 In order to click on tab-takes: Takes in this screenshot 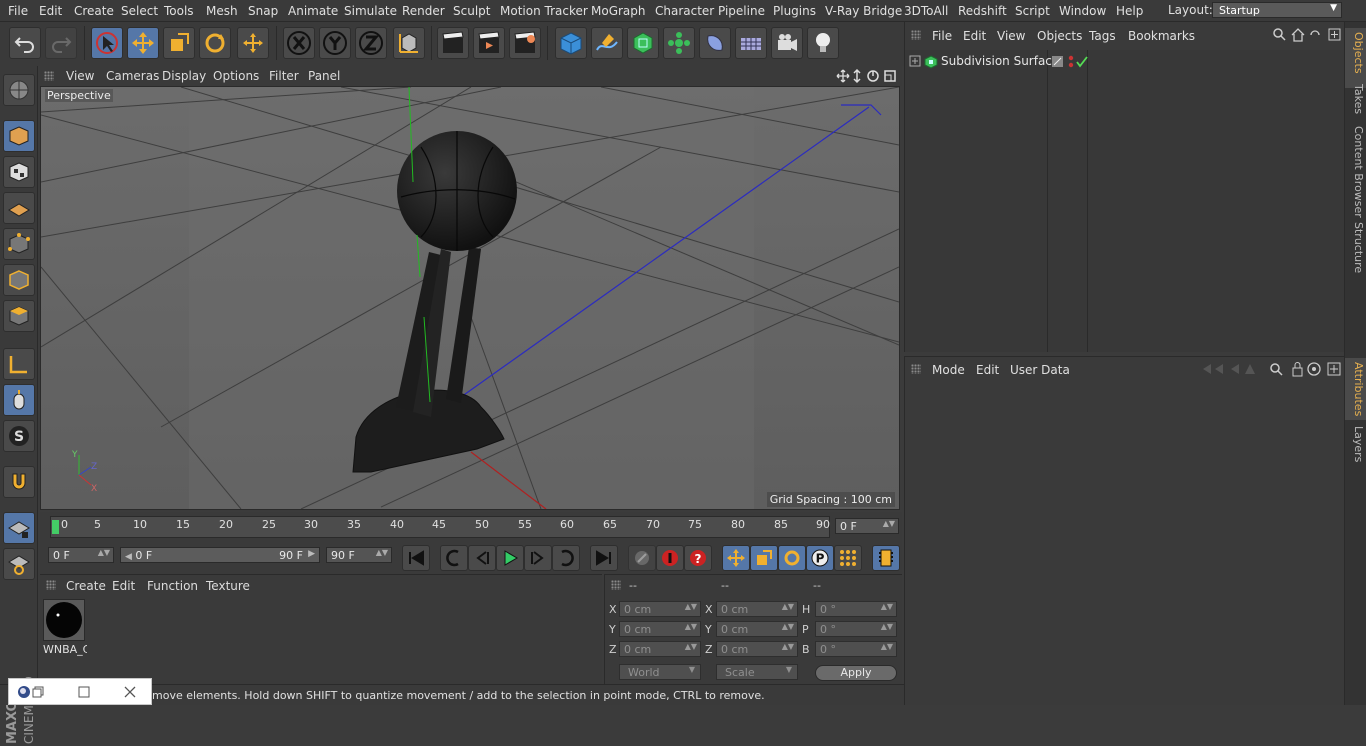, I will do `click(1356, 99)`.